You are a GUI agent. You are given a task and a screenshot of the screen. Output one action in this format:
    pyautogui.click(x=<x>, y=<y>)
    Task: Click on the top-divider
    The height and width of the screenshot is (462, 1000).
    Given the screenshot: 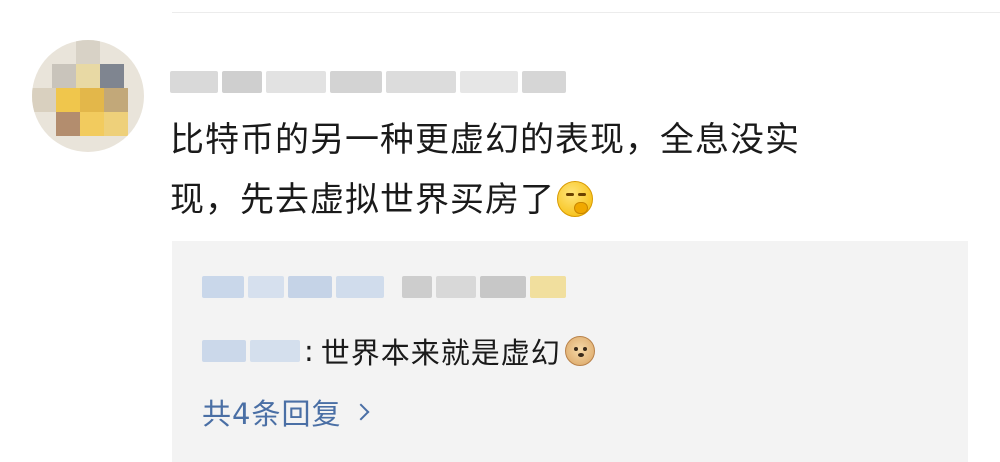 What is the action you would take?
    pyautogui.click(x=586, y=12)
    